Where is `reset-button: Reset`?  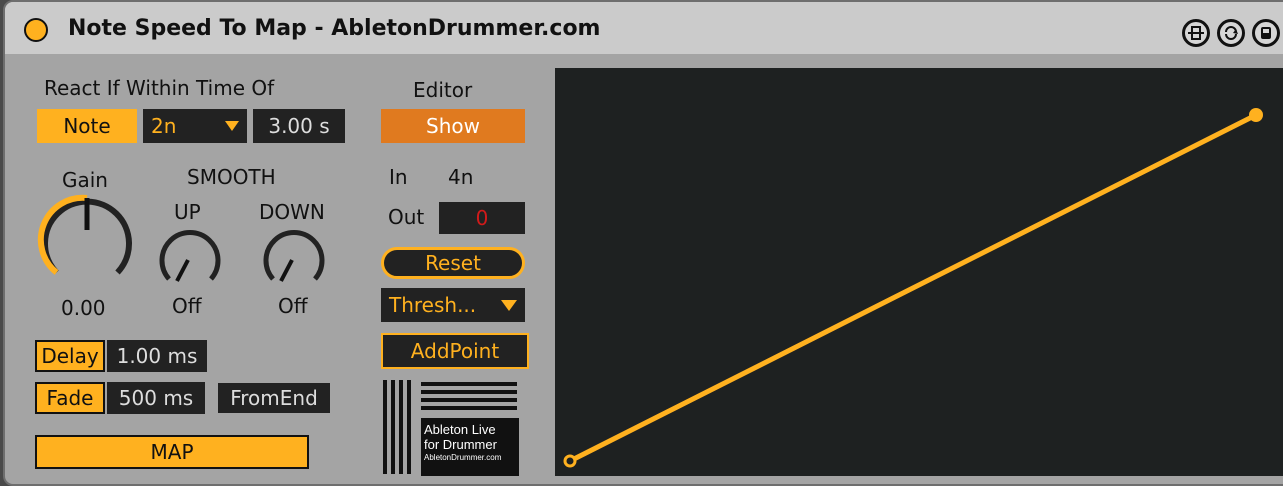 reset-button: Reset is located at coordinates (453, 263).